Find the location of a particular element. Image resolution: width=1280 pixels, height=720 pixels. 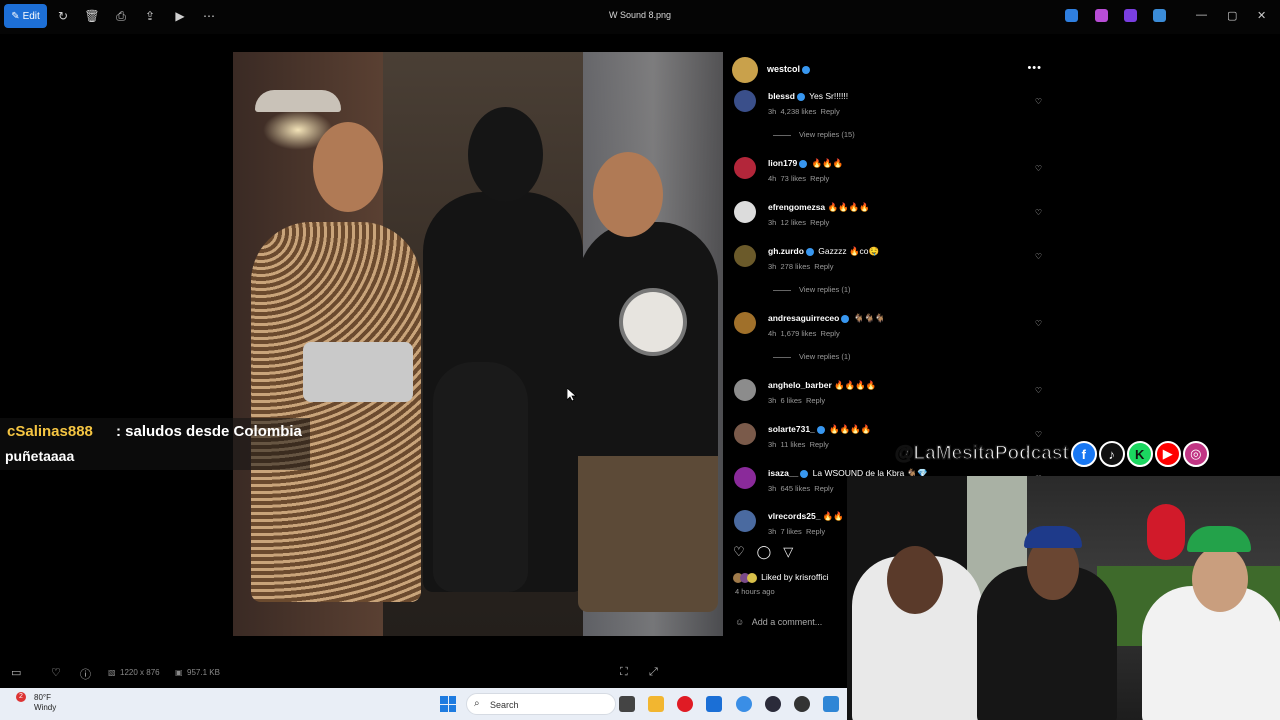

post-author: westcol is located at coordinates (789, 69).